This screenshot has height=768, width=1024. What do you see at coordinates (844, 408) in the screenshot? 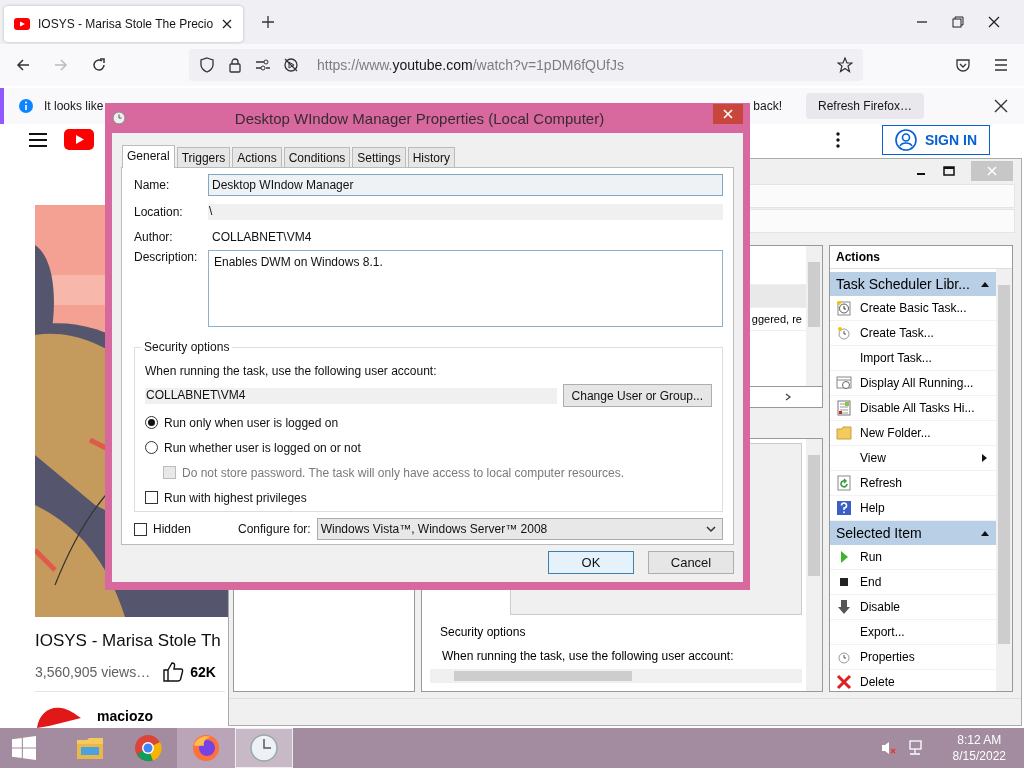
I see `list-icon` at bounding box center [844, 408].